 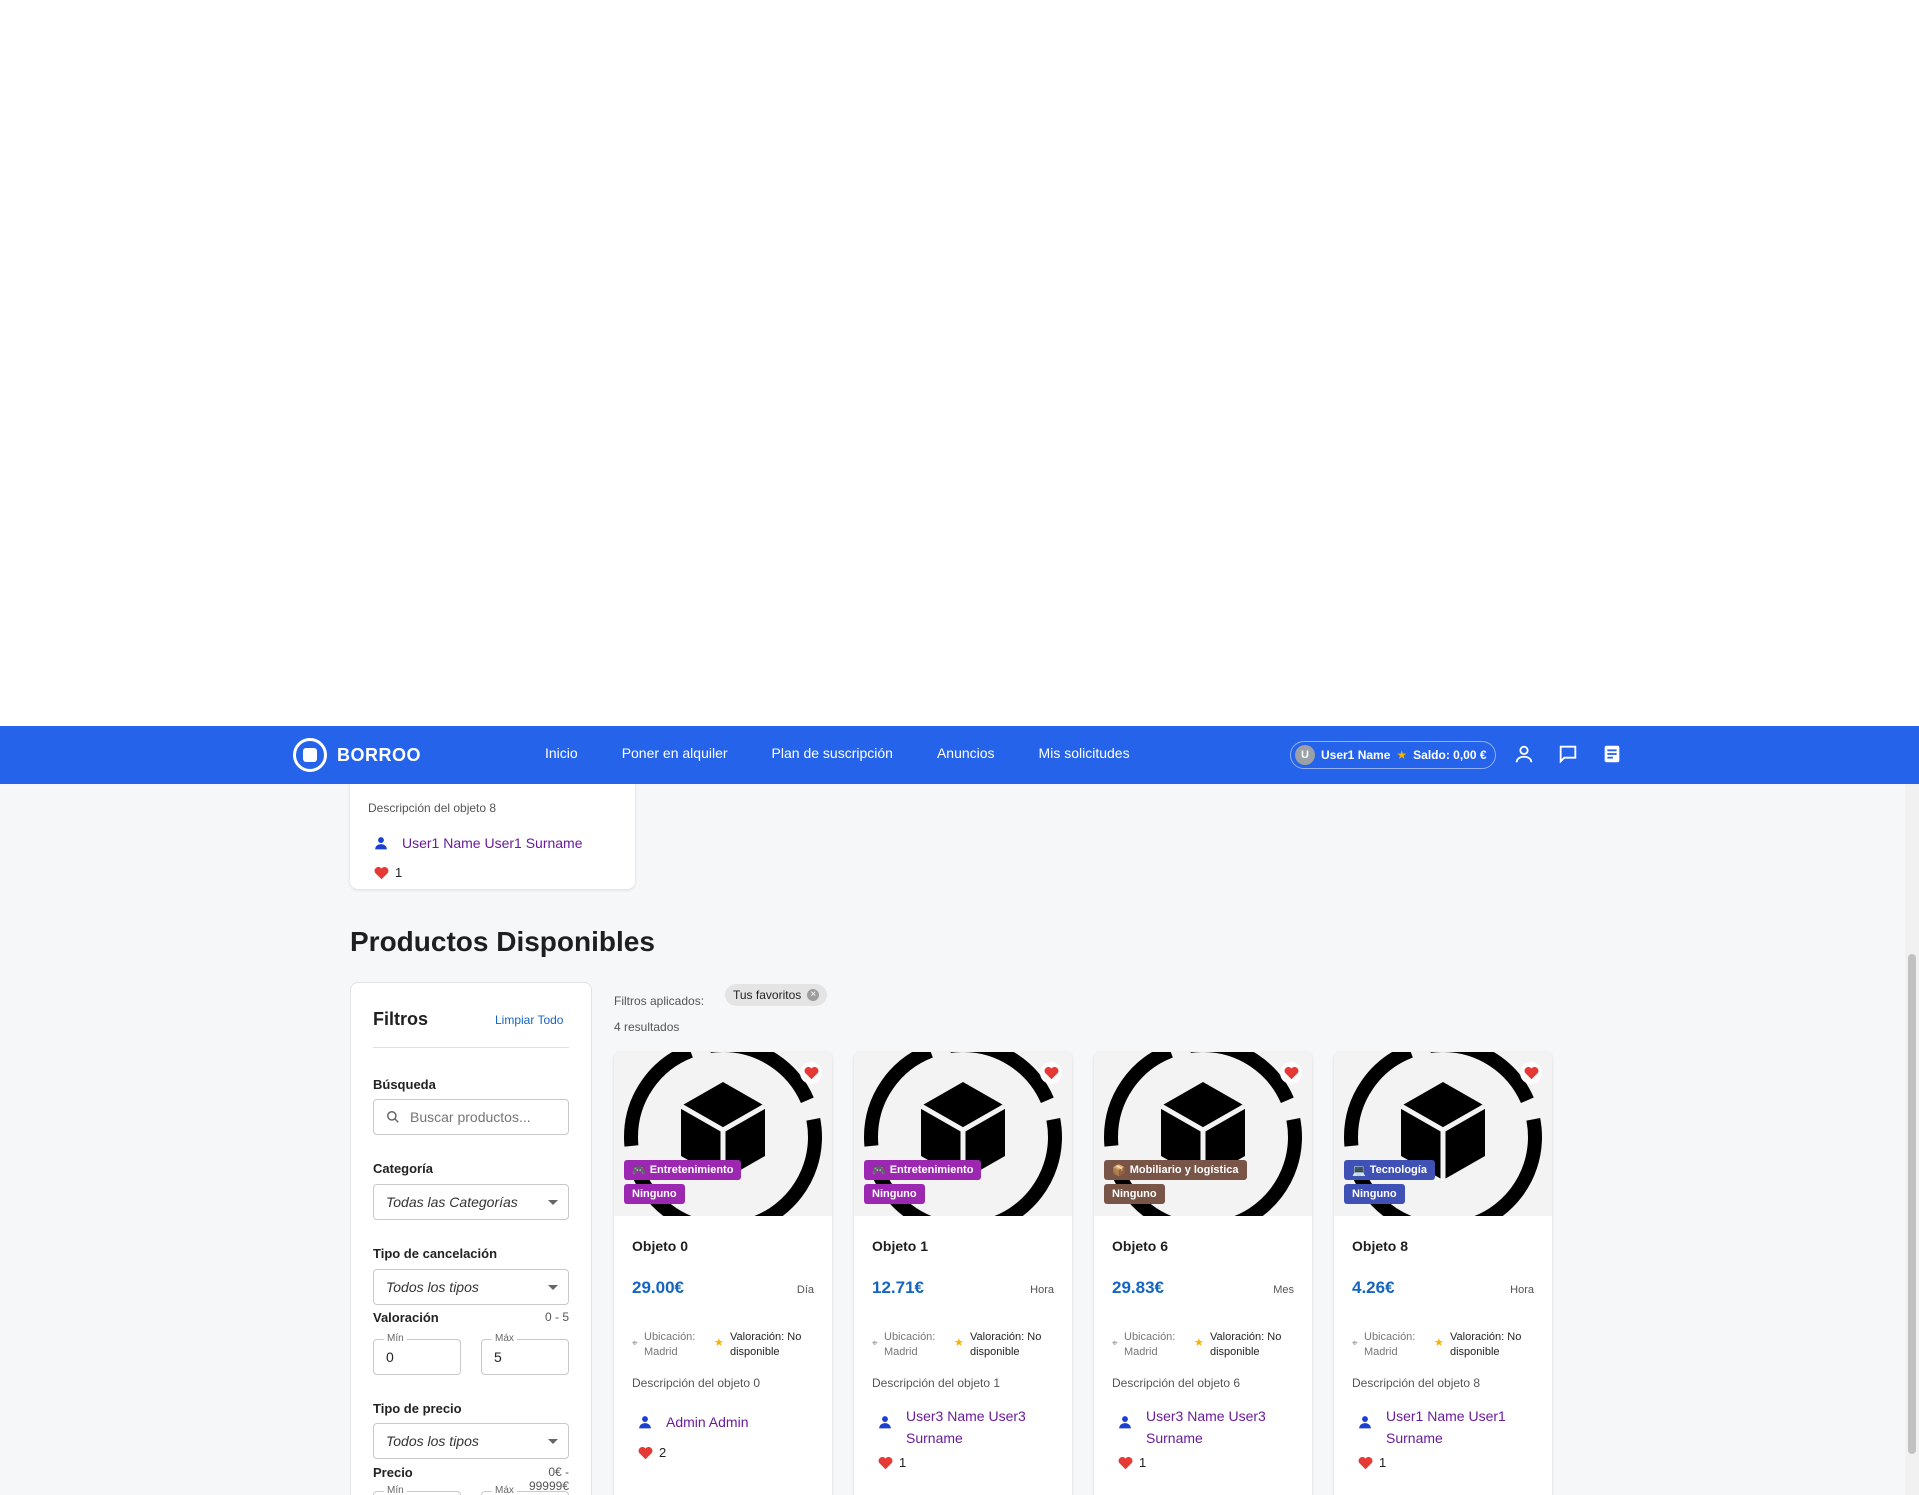 What do you see at coordinates (966, 753) in the screenshot?
I see `nav-link-anuncios: Anuncios` at bounding box center [966, 753].